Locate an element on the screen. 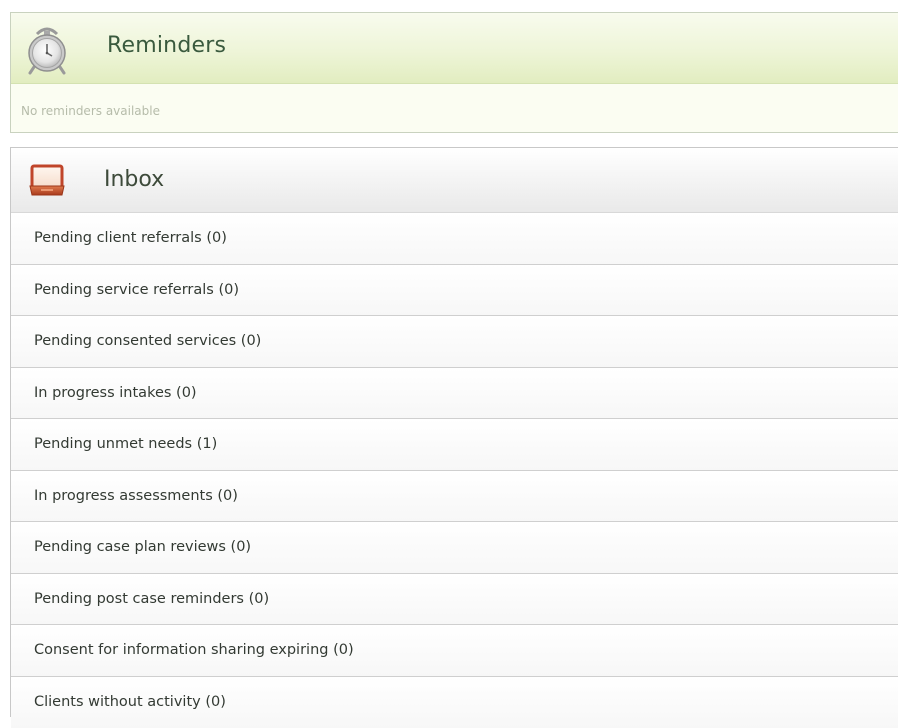  inbox-item-pending-case-plan-reviews: Pending case plan reviews (0) is located at coordinates (454, 548).